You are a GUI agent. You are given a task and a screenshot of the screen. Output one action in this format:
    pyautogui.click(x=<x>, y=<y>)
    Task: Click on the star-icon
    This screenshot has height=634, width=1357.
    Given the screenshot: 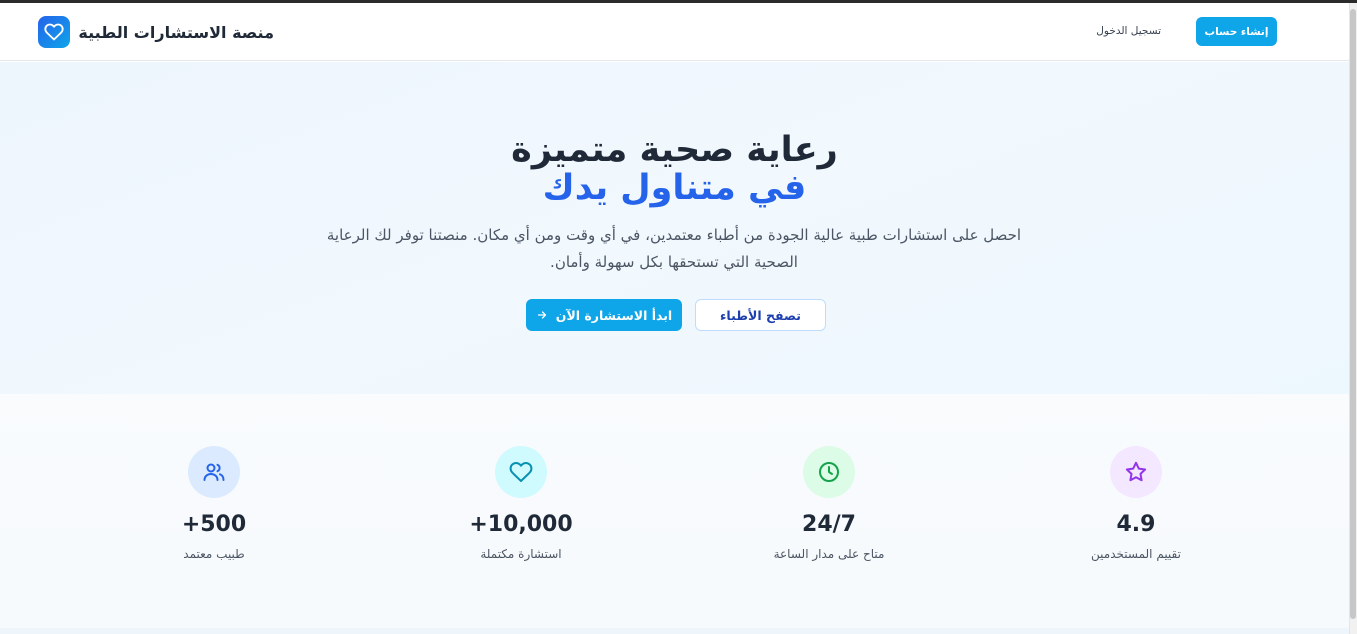 What is the action you would take?
    pyautogui.click(x=1136, y=472)
    